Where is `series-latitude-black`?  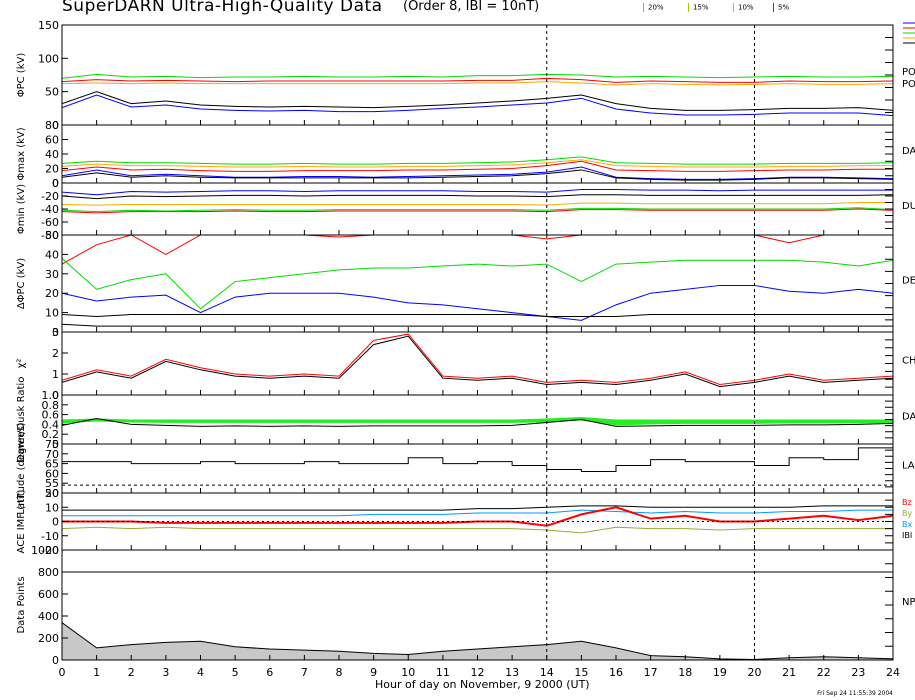 series-latitude-black is located at coordinates (477, 459).